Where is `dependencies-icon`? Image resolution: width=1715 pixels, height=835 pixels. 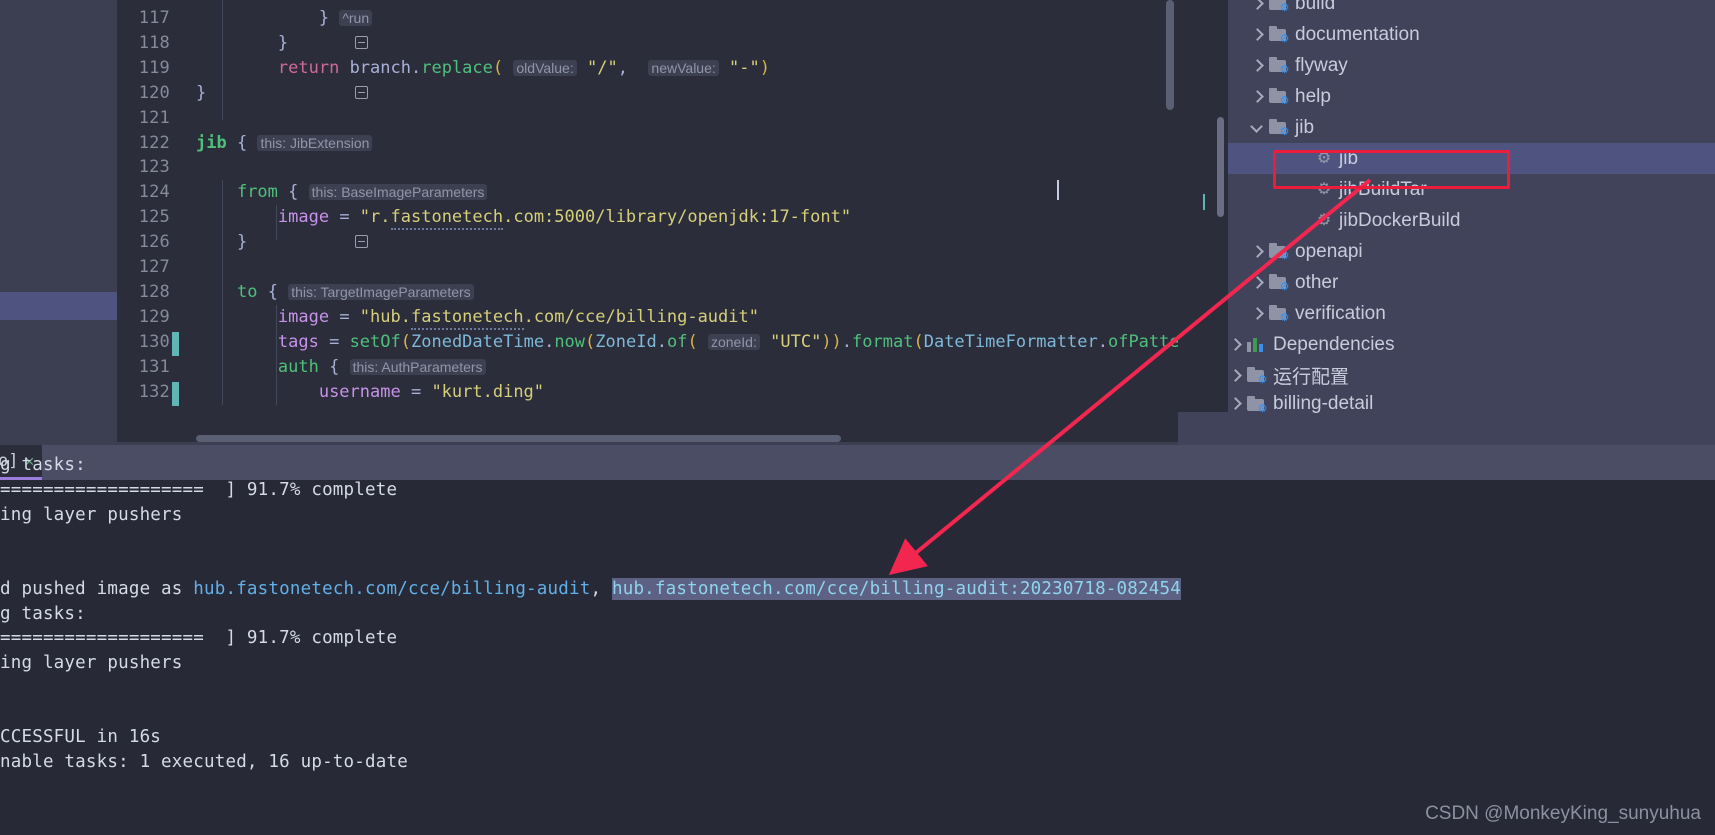 dependencies-icon is located at coordinates (1257, 344).